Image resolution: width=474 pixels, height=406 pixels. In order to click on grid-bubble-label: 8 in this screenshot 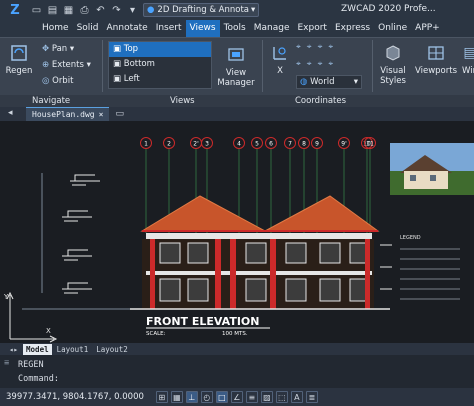, I will do `click(304, 144)`.